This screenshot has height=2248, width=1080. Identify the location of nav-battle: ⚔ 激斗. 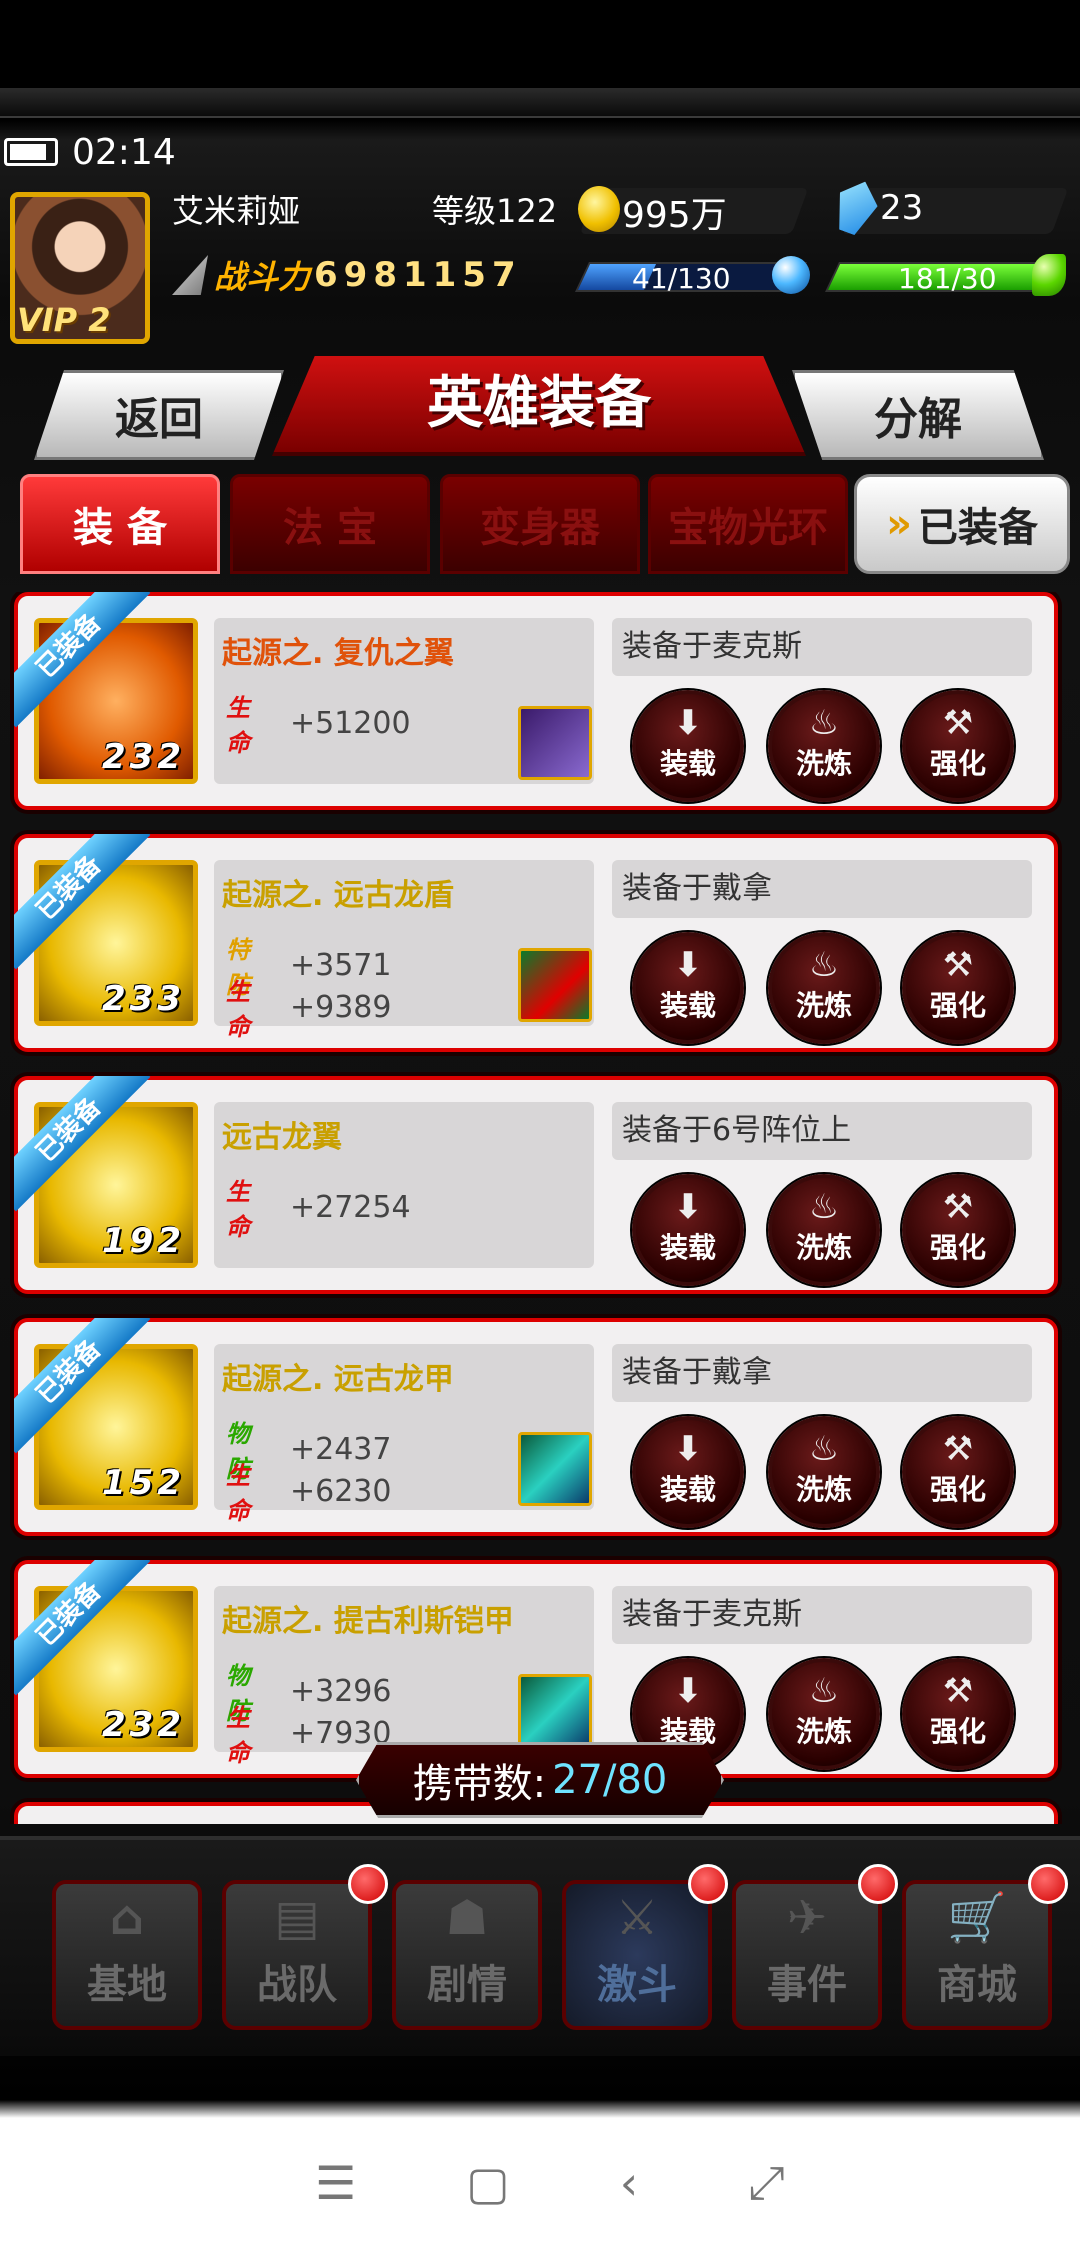
(637, 1955).